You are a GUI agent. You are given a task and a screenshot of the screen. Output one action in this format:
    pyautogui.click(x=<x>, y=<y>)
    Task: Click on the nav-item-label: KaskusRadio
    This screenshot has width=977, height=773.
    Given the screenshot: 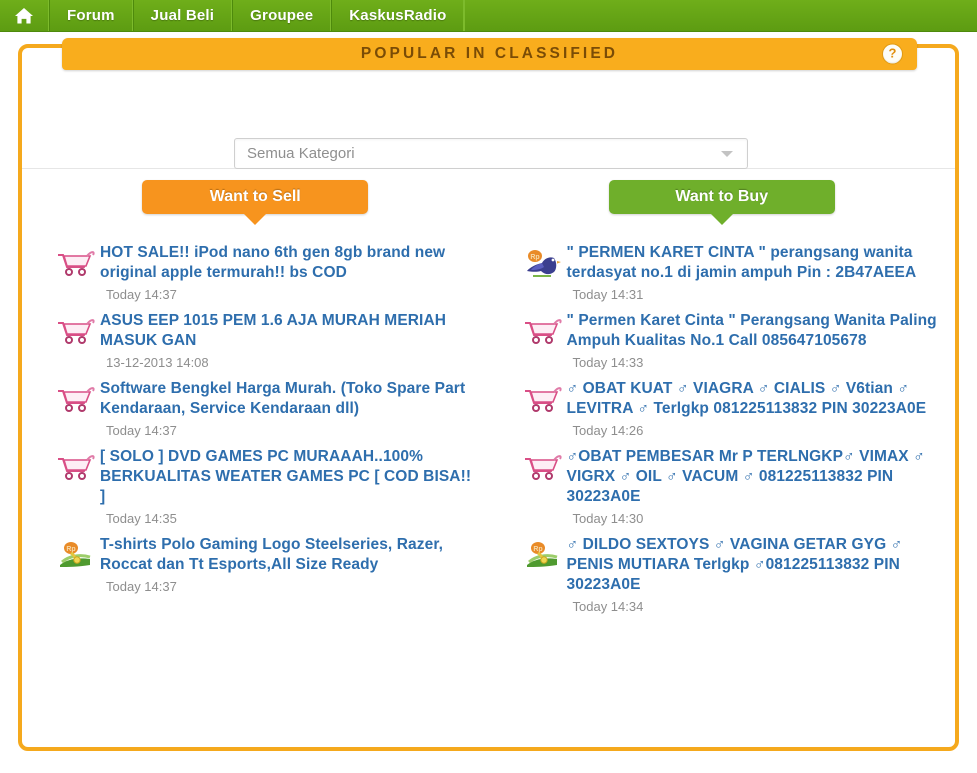 What is the action you would take?
    pyautogui.click(x=398, y=15)
    